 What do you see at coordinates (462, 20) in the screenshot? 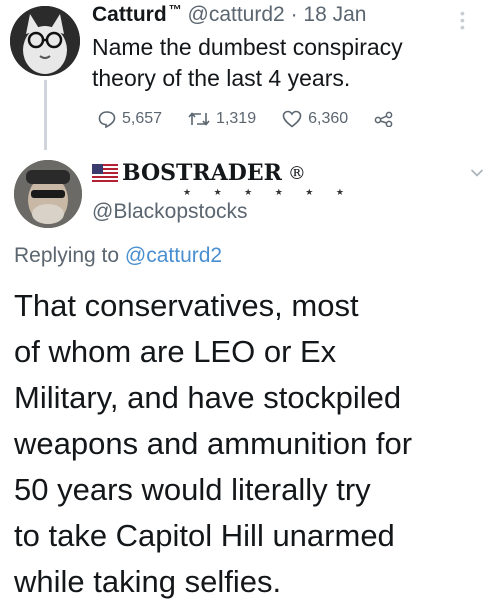
I see `more-vertical-icon: • • •` at bounding box center [462, 20].